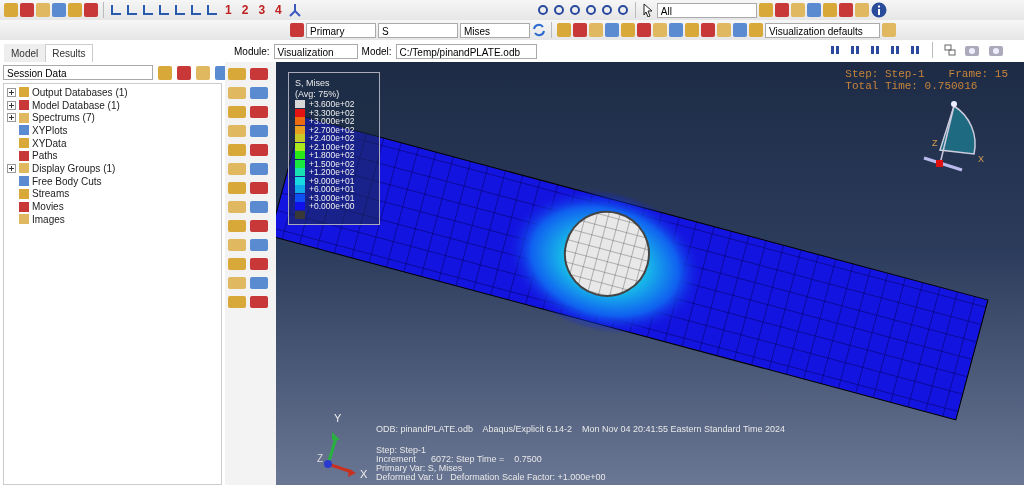 This screenshot has height=485, width=1024. What do you see at coordinates (539, 30) in the screenshot?
I see `refresh-icon` at bounding box center [539, 30].